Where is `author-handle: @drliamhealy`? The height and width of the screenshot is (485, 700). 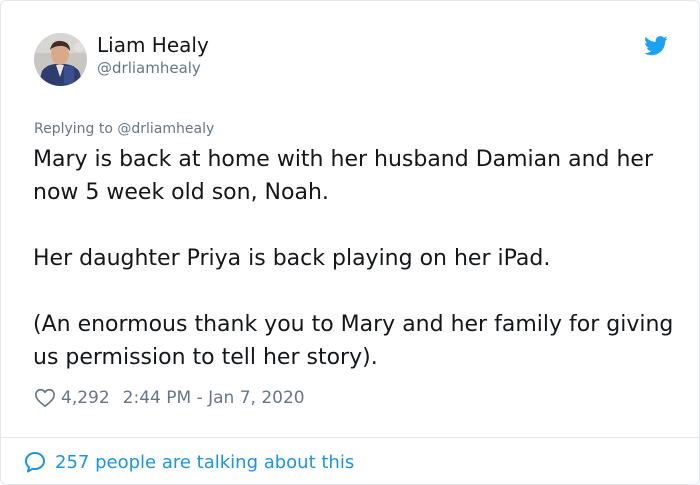 author-handle: @drliamhealy is located at coordinates (149, 68).